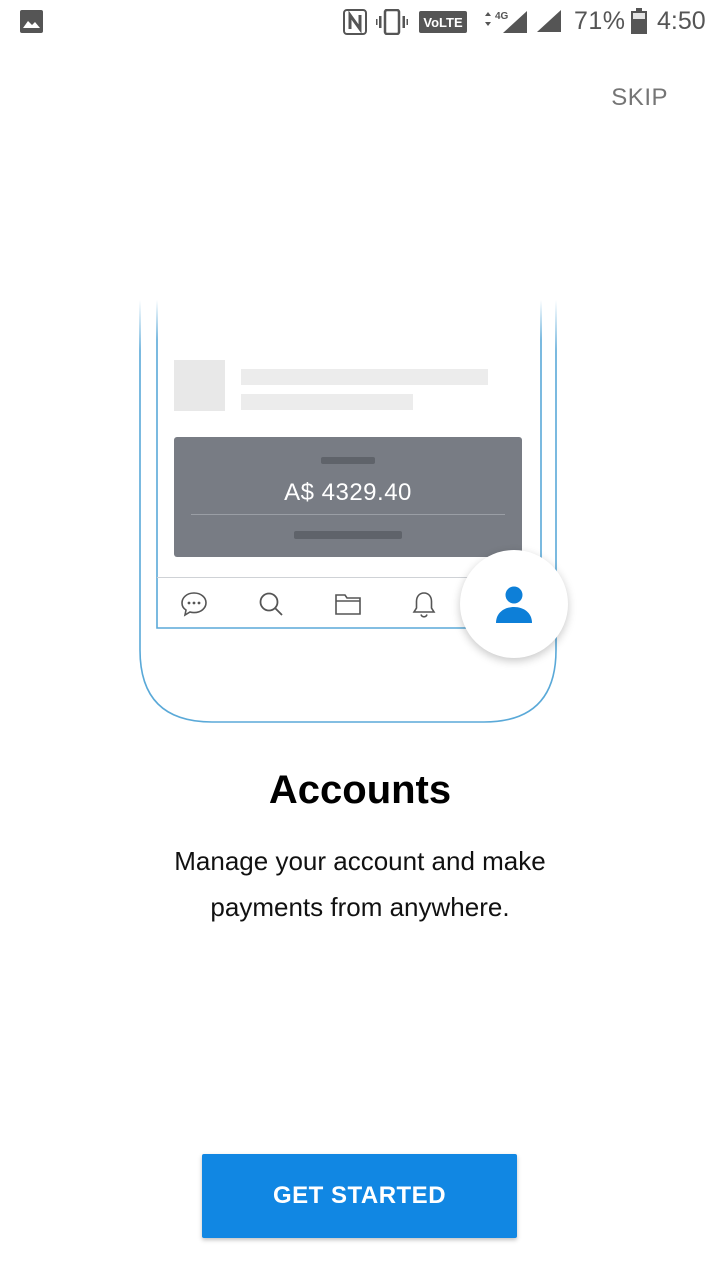  I want to click on gallery-icon, so click(31, 21).